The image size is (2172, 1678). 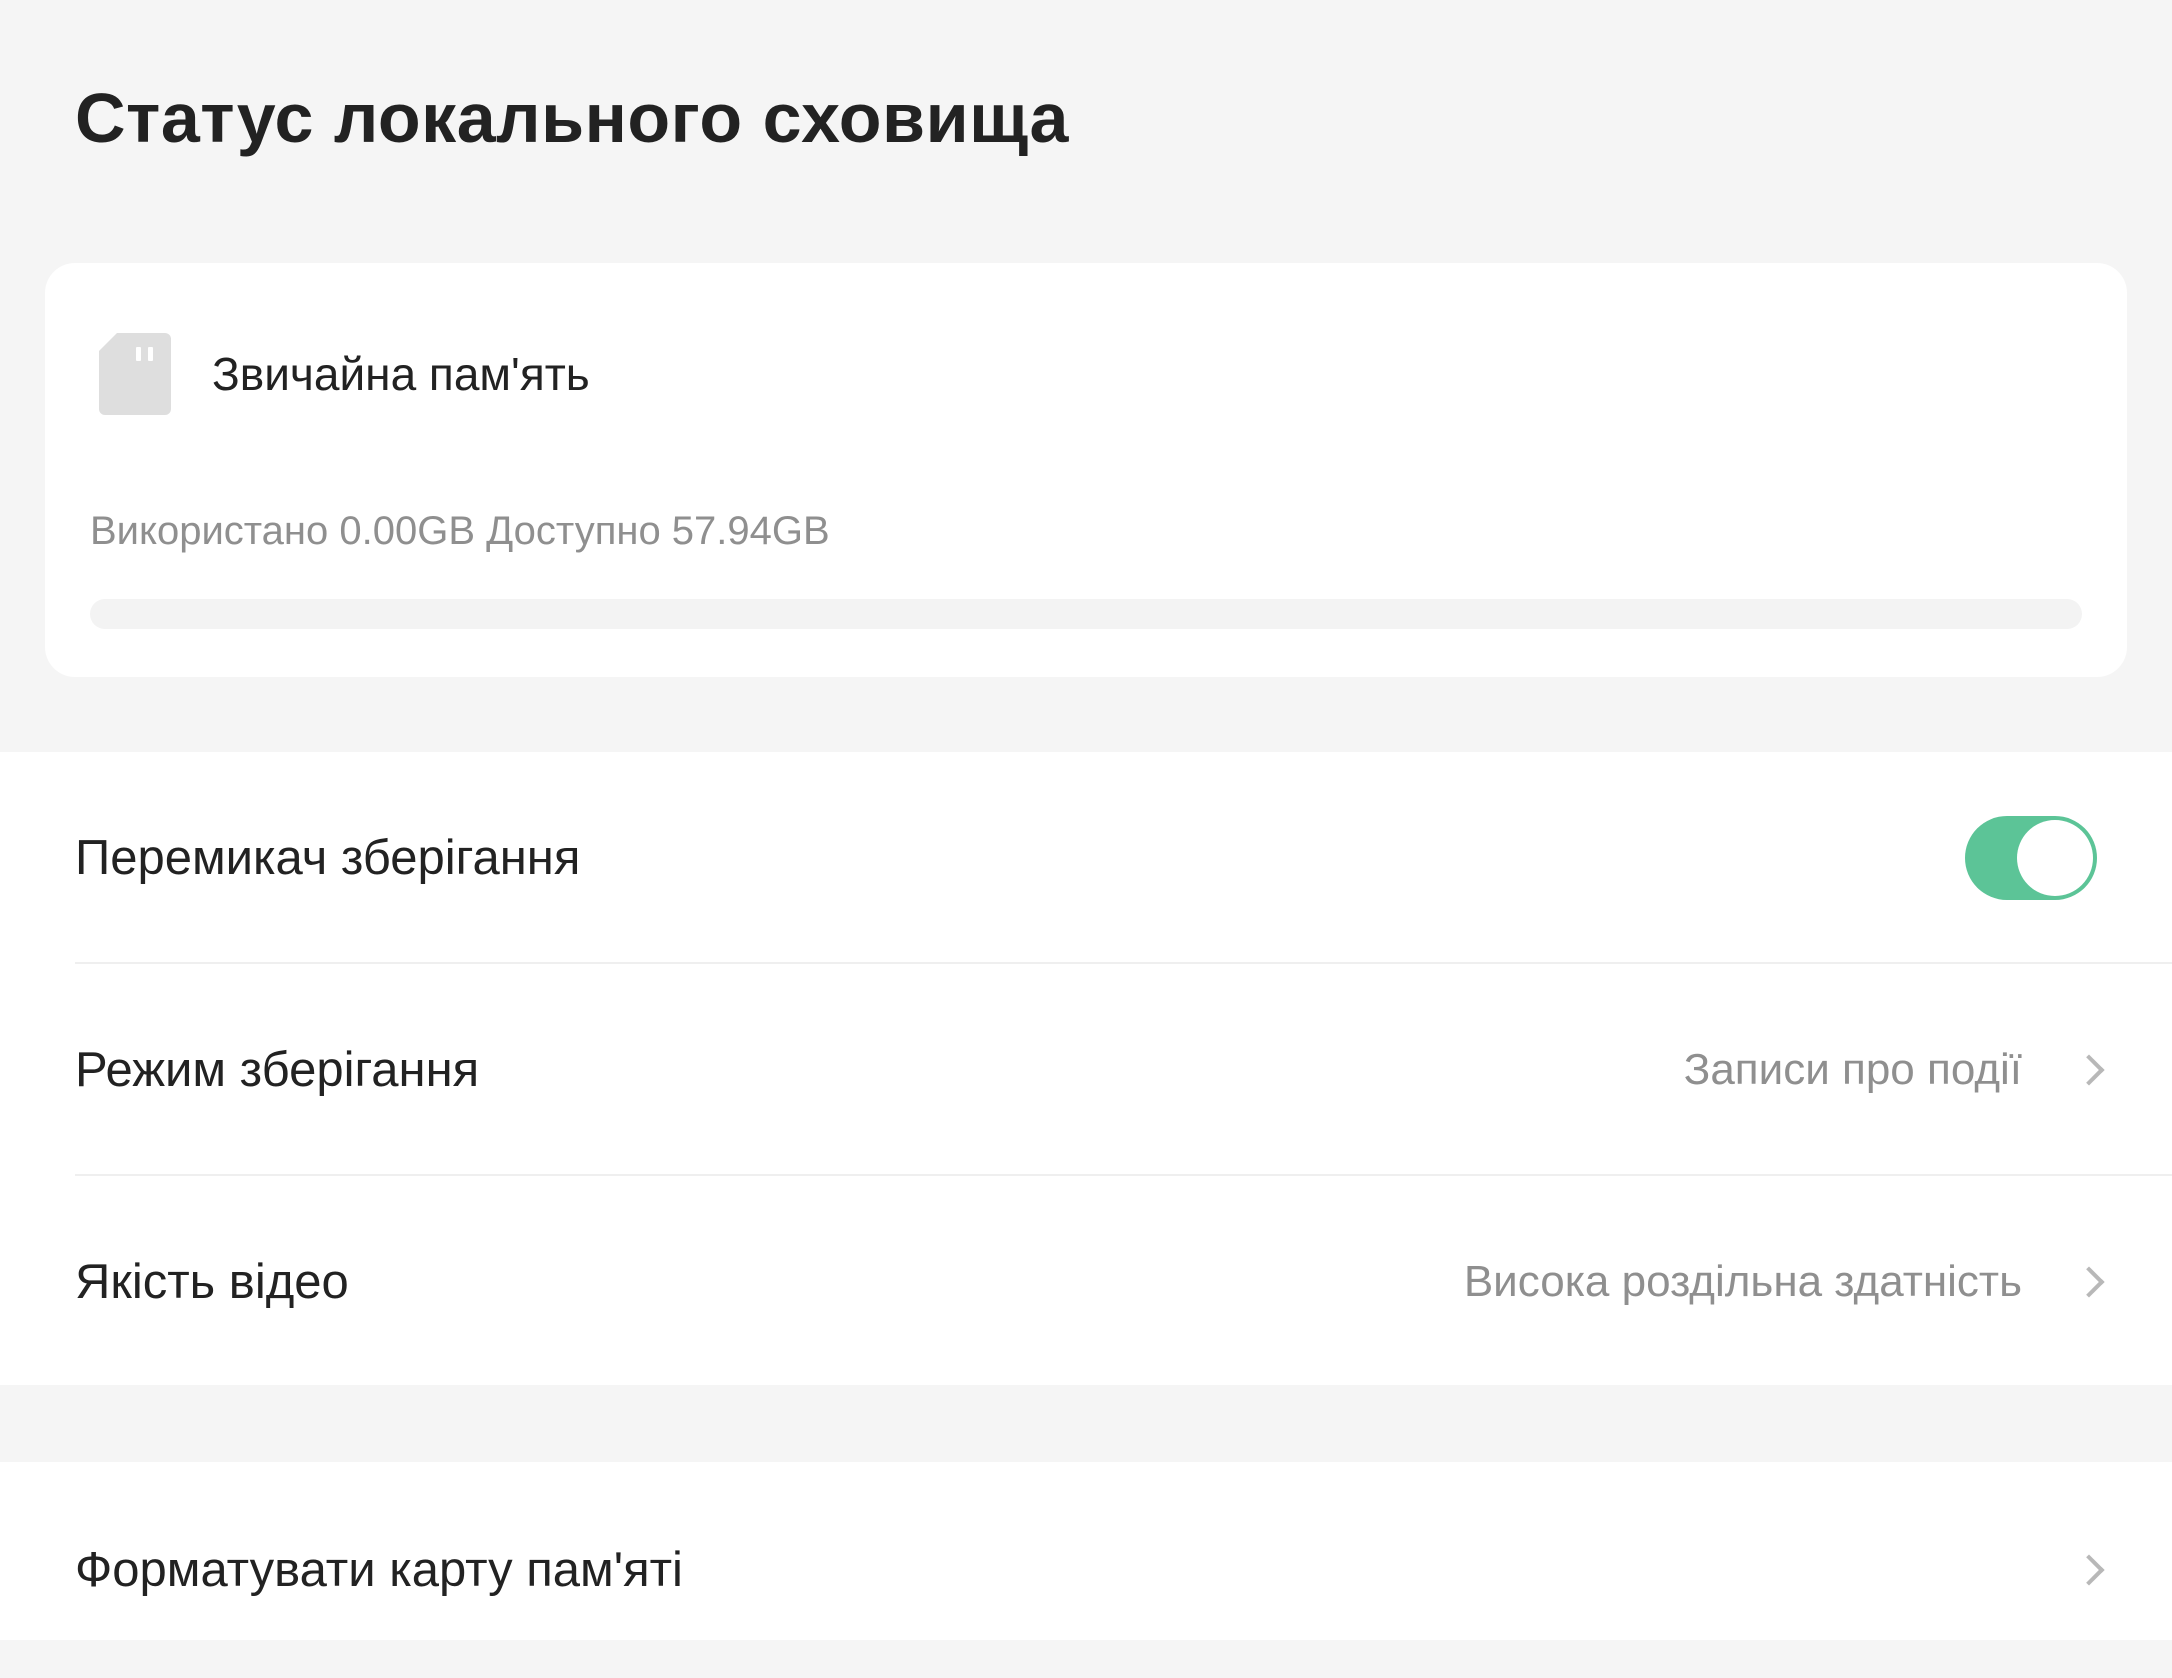 What do you see at coordinates (135, 374) in the screenshot?
I see `sd-card-icon` at bounding box center [135, 374].